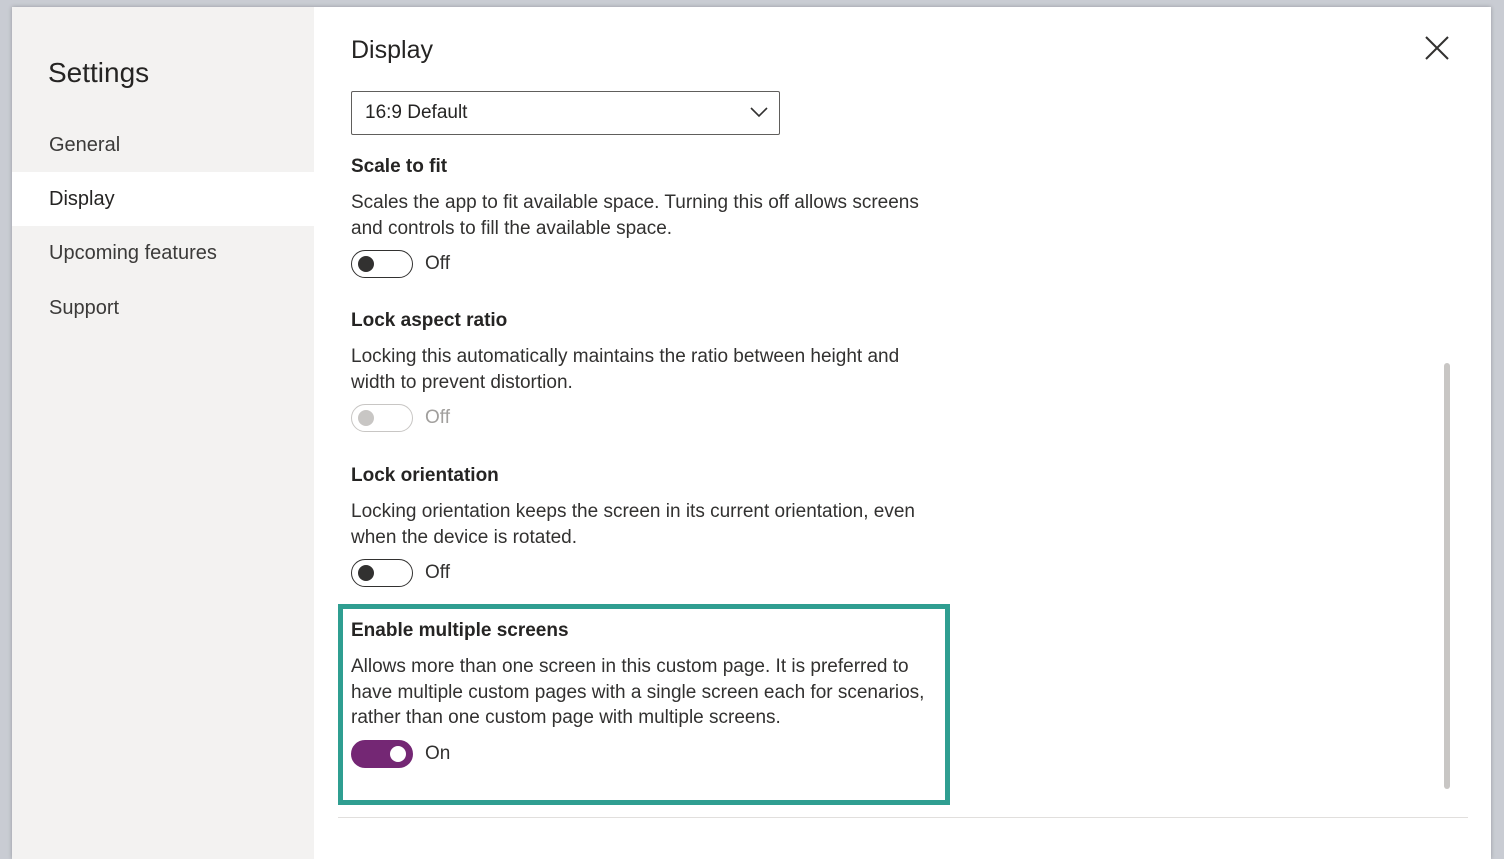 Image resolution: width=1504 pixels, height=859 pixels. I want to click on setting-title: Enable multiple screens, so click(460, 630).